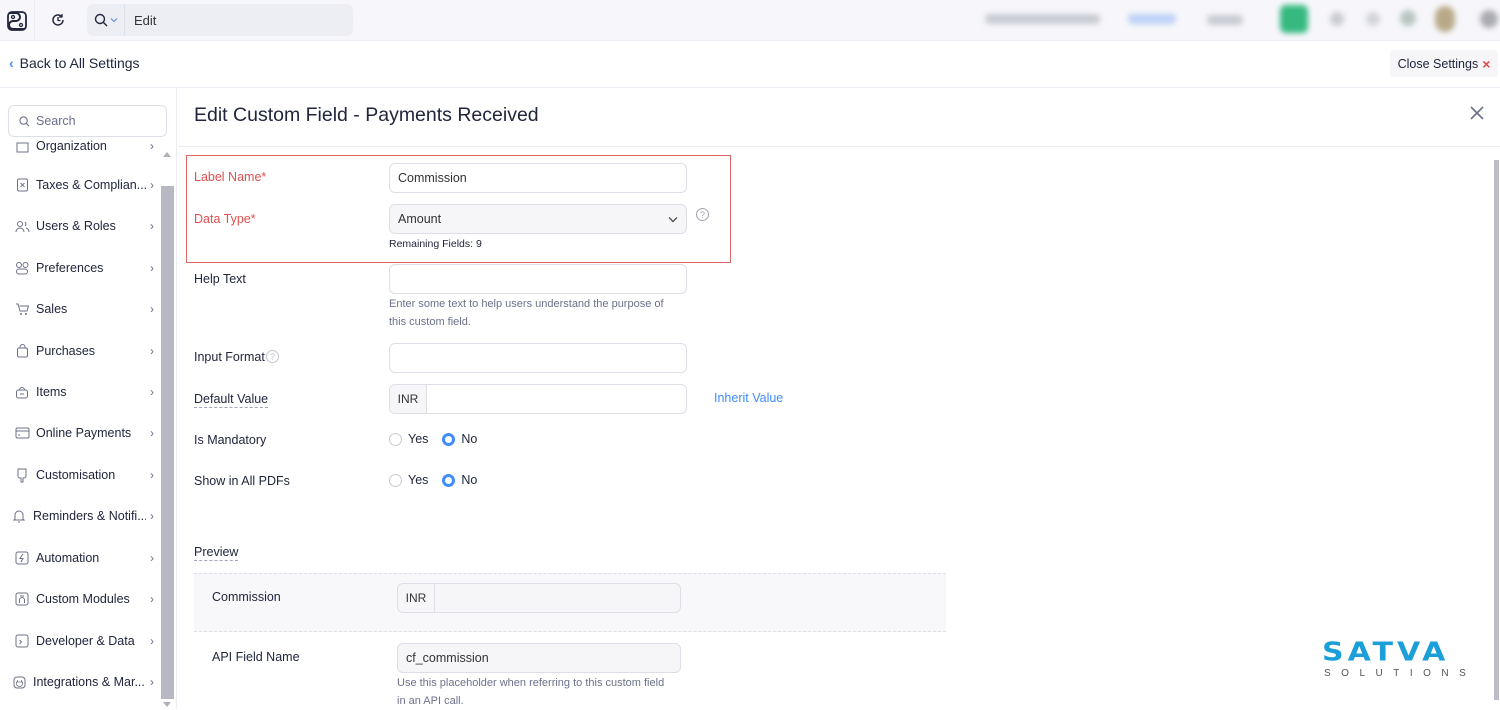 This screenshot has width=1500, height=710. Describe the element at coordinates (1496, 430) in the screenshot. I see `main-scrollbar-thumb` at that location.